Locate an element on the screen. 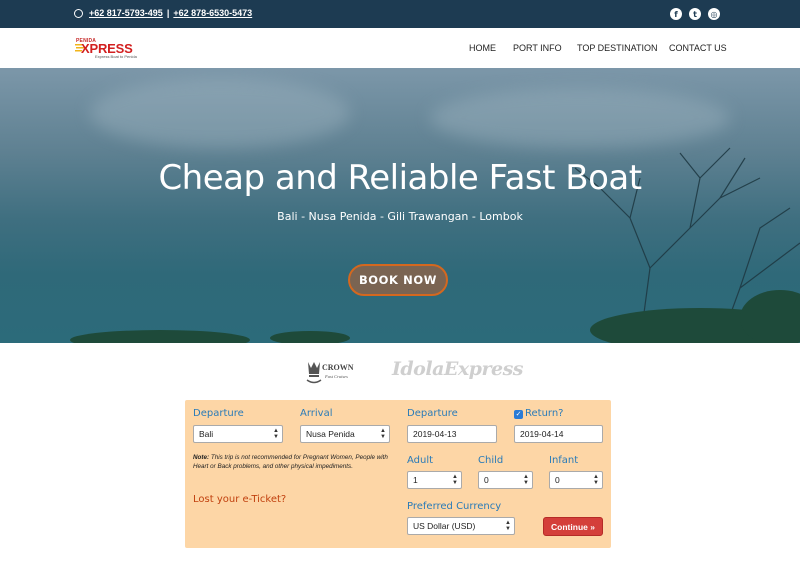 This screenshot has height=566, width=800. currency-select: US Dollar (USD) ▲ ▼ is located at coordinates (461, 526).